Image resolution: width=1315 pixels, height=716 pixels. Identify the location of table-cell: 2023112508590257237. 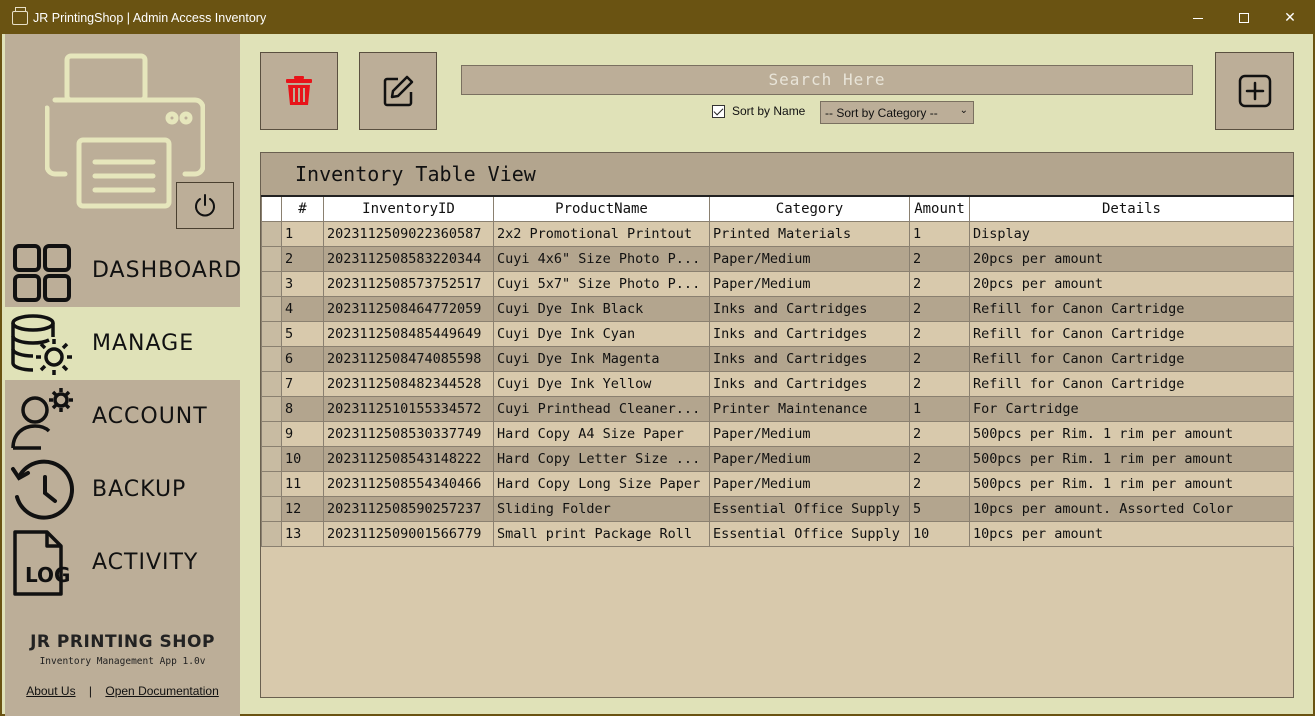
(408, 508).